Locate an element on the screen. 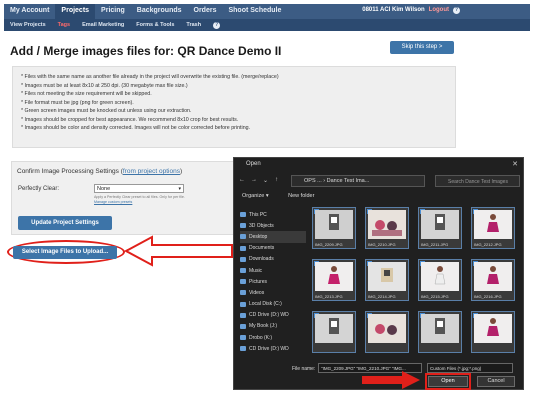  manage-presets-link: Manage custom presets is located at coordinates (113, 202).